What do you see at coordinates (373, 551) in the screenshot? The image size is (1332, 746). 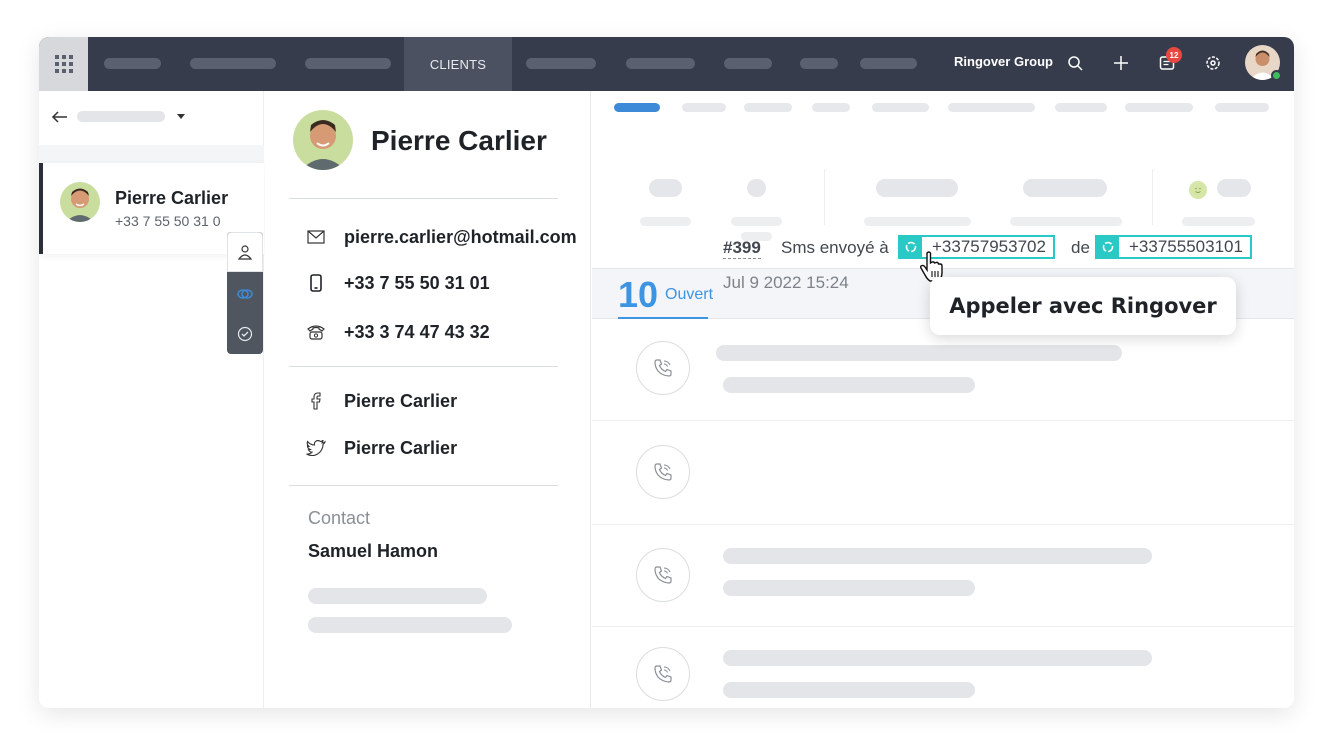 I see `contact-owner-name: Samuel Hamon` at bounding box center [373, 551].